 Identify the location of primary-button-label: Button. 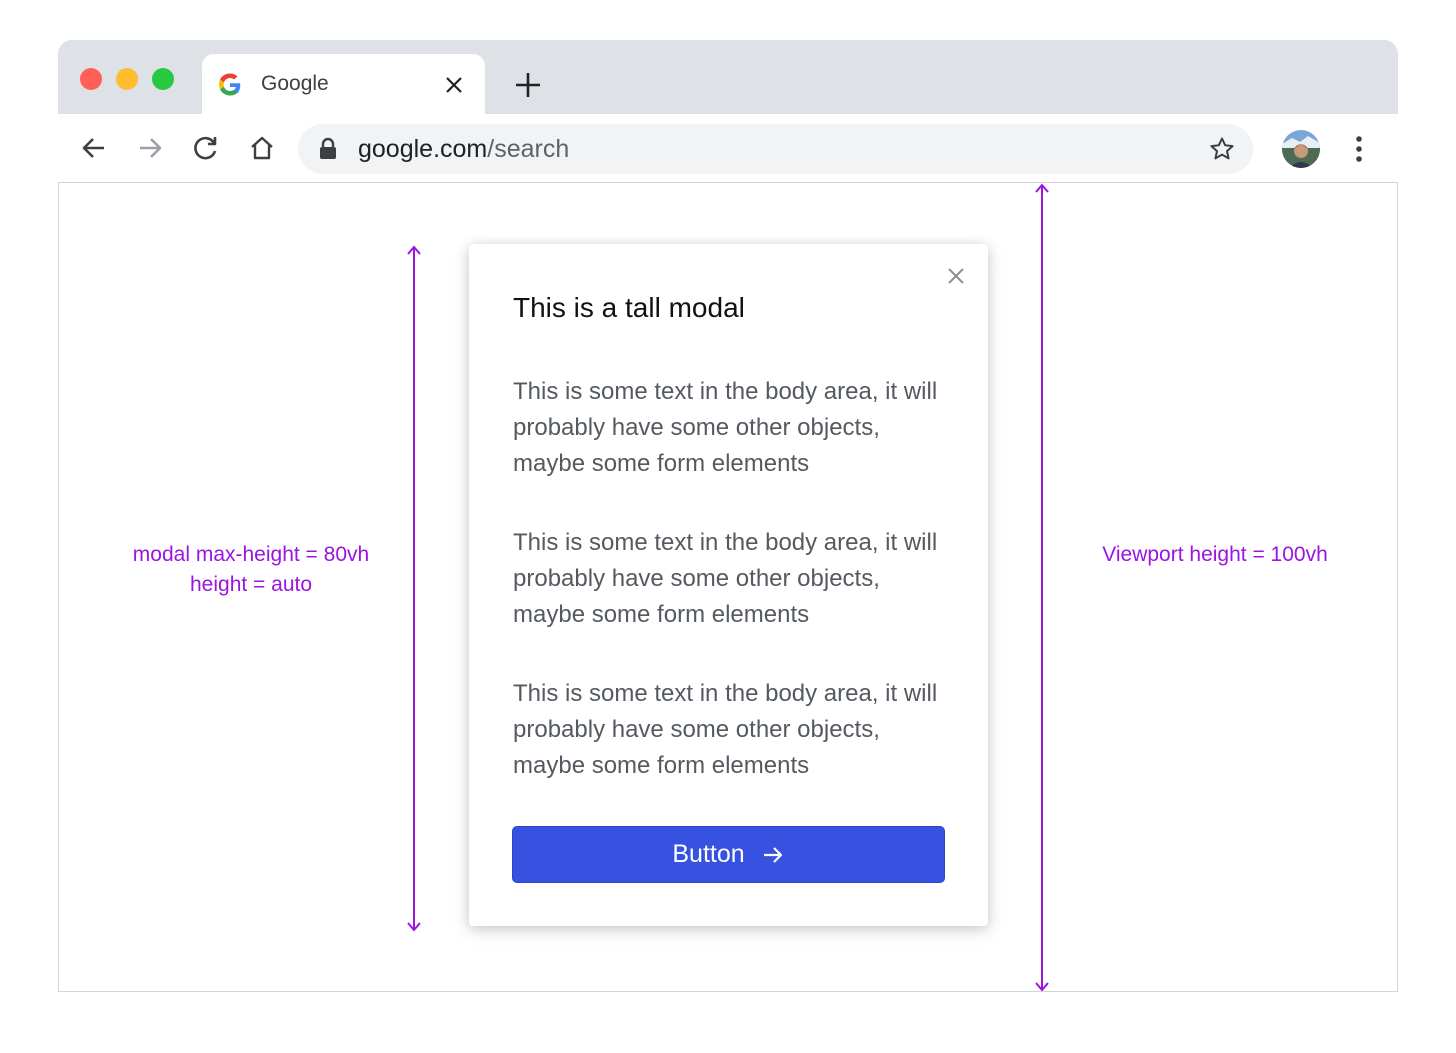
(708, 854).